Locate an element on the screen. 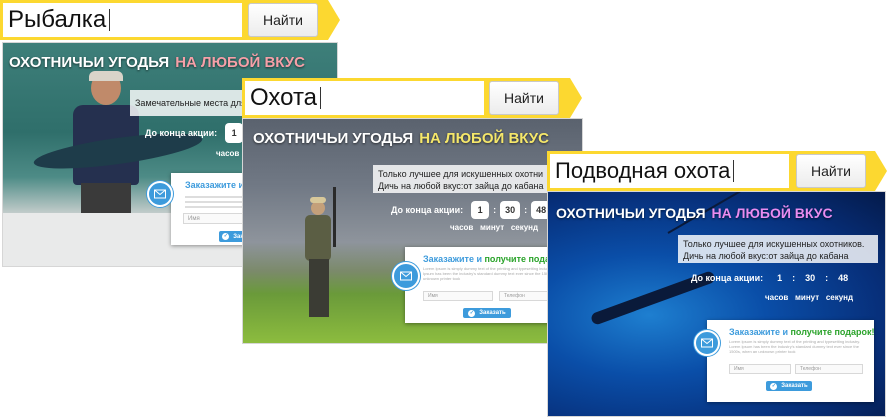 This screenshot has width=888, height=417. info-line-1: Только лучшее для искушенных охотников. is located at coordinates (774, 244).